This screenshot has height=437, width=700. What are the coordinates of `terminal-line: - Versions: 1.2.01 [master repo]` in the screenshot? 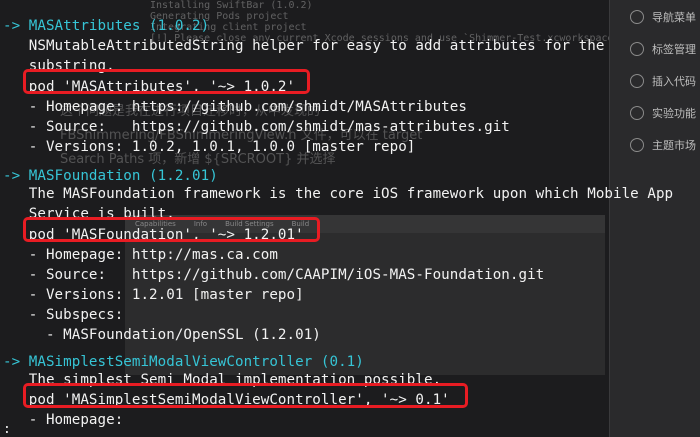 It's located at (153, 295).